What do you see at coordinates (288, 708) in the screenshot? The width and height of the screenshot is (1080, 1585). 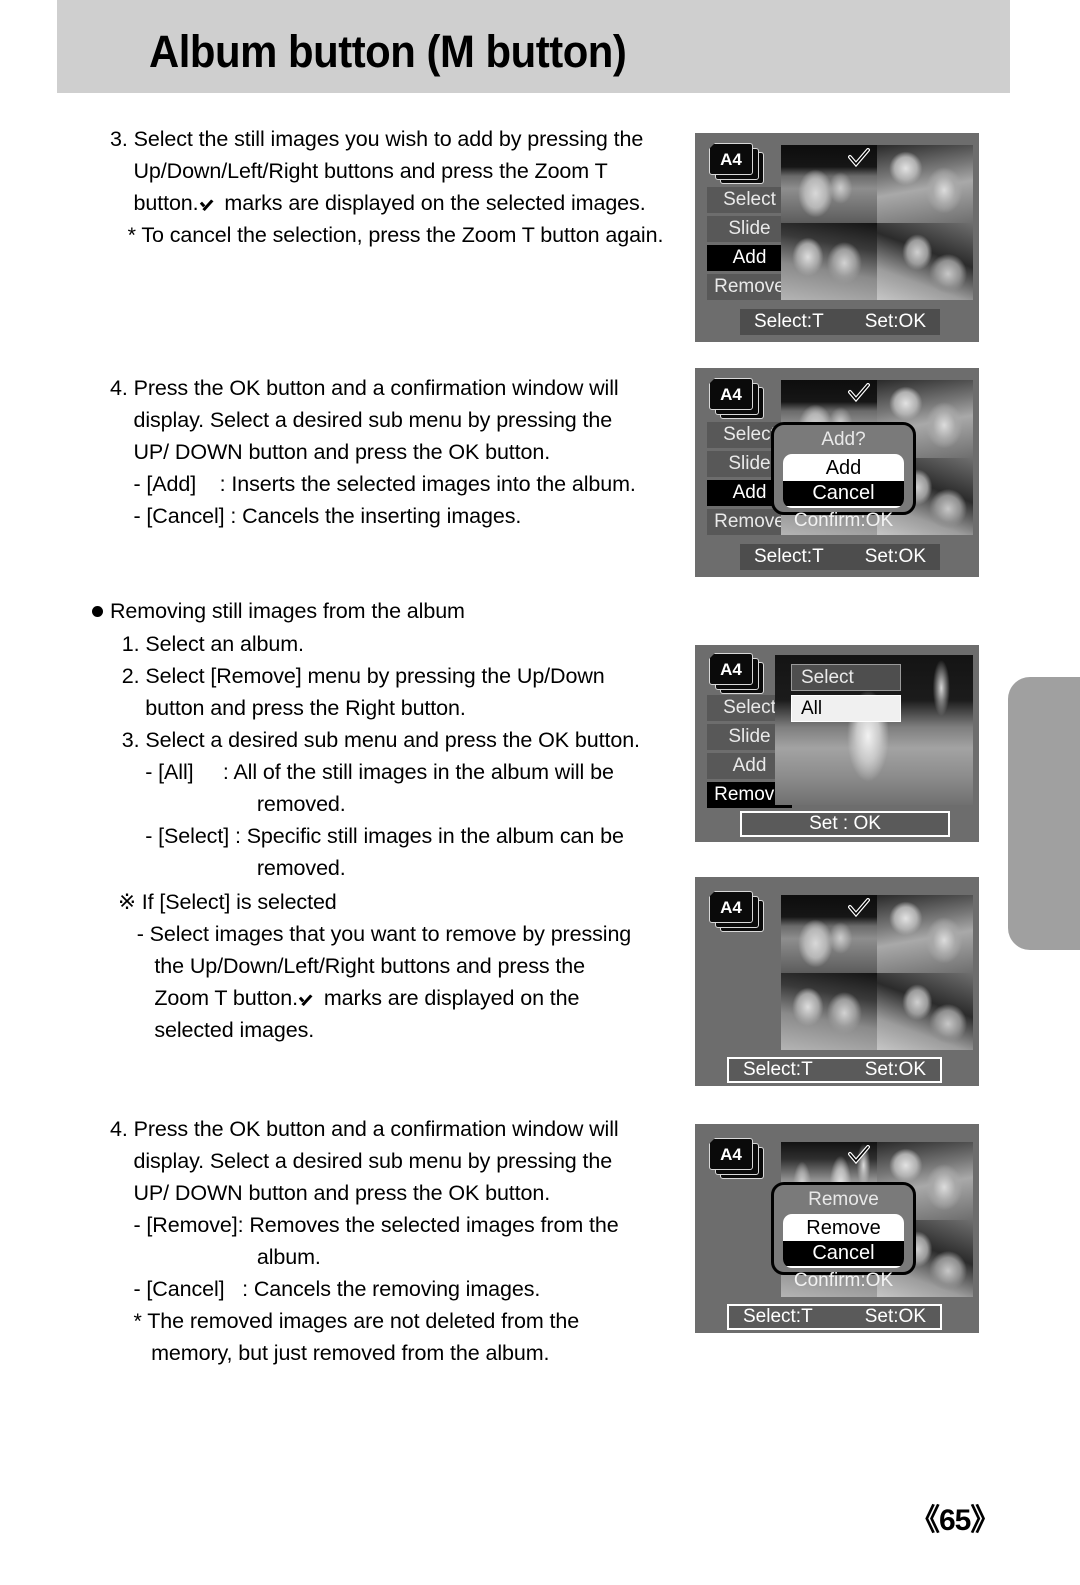 I see `removing-step-2-line-2: button and press the Right button.` at bounding box center [288, 708].